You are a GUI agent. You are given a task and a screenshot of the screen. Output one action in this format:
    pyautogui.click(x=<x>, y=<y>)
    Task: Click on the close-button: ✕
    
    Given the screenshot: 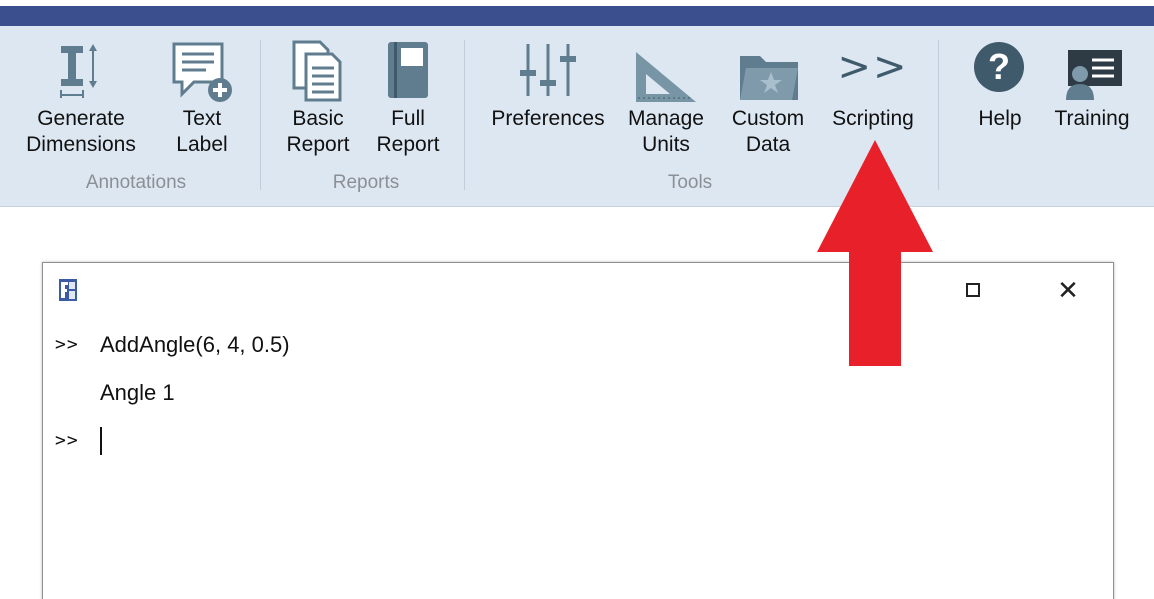 What is the action you would take?
    pyautogui.click(x=1068, y=290)
    